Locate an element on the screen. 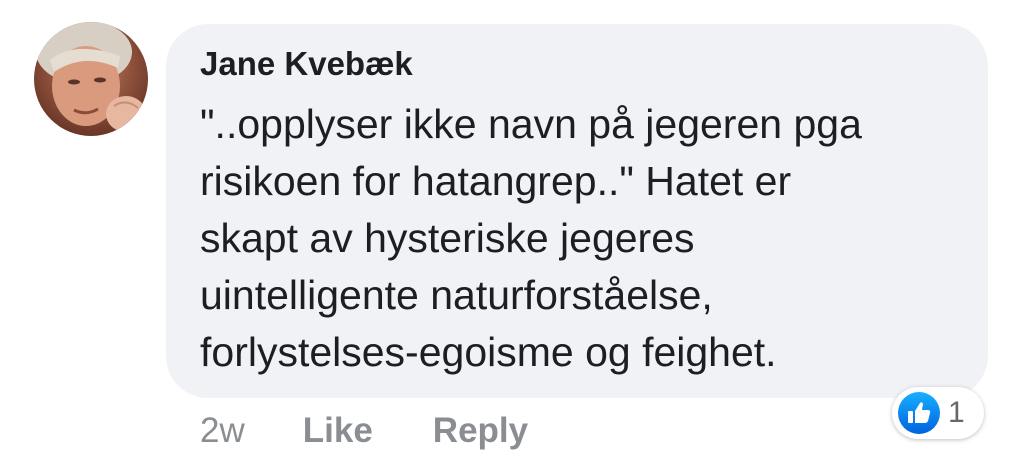 This screenshot has height=471, width=1024. comment-text-line: forlystelses-egoisme og feighet. is located at coordinates (488, 352).